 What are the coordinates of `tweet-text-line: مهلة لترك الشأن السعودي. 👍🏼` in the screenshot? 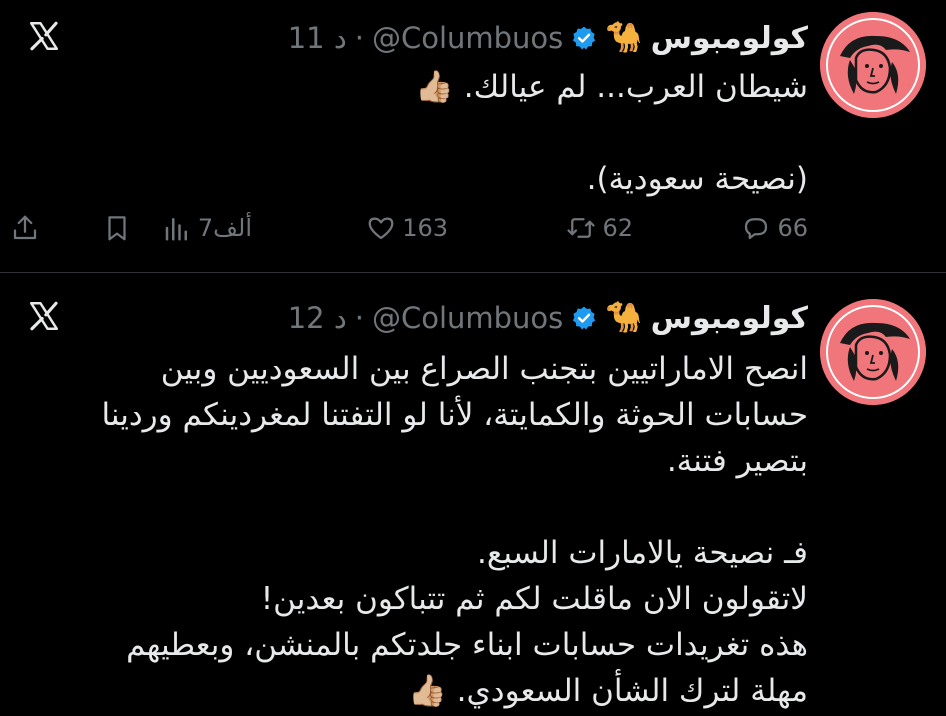 It's located at (608, 691).